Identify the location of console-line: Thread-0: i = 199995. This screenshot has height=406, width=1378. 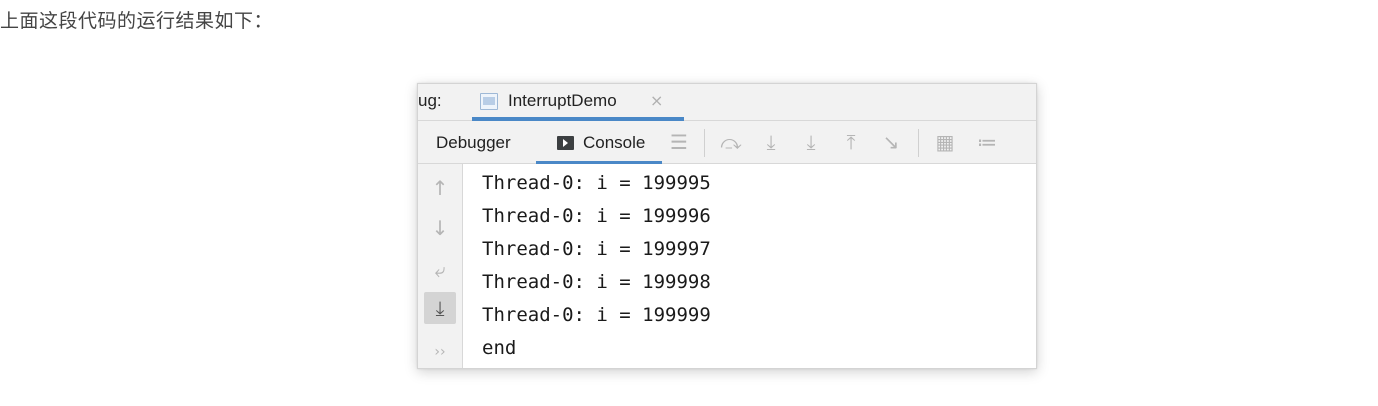
(596, 183).